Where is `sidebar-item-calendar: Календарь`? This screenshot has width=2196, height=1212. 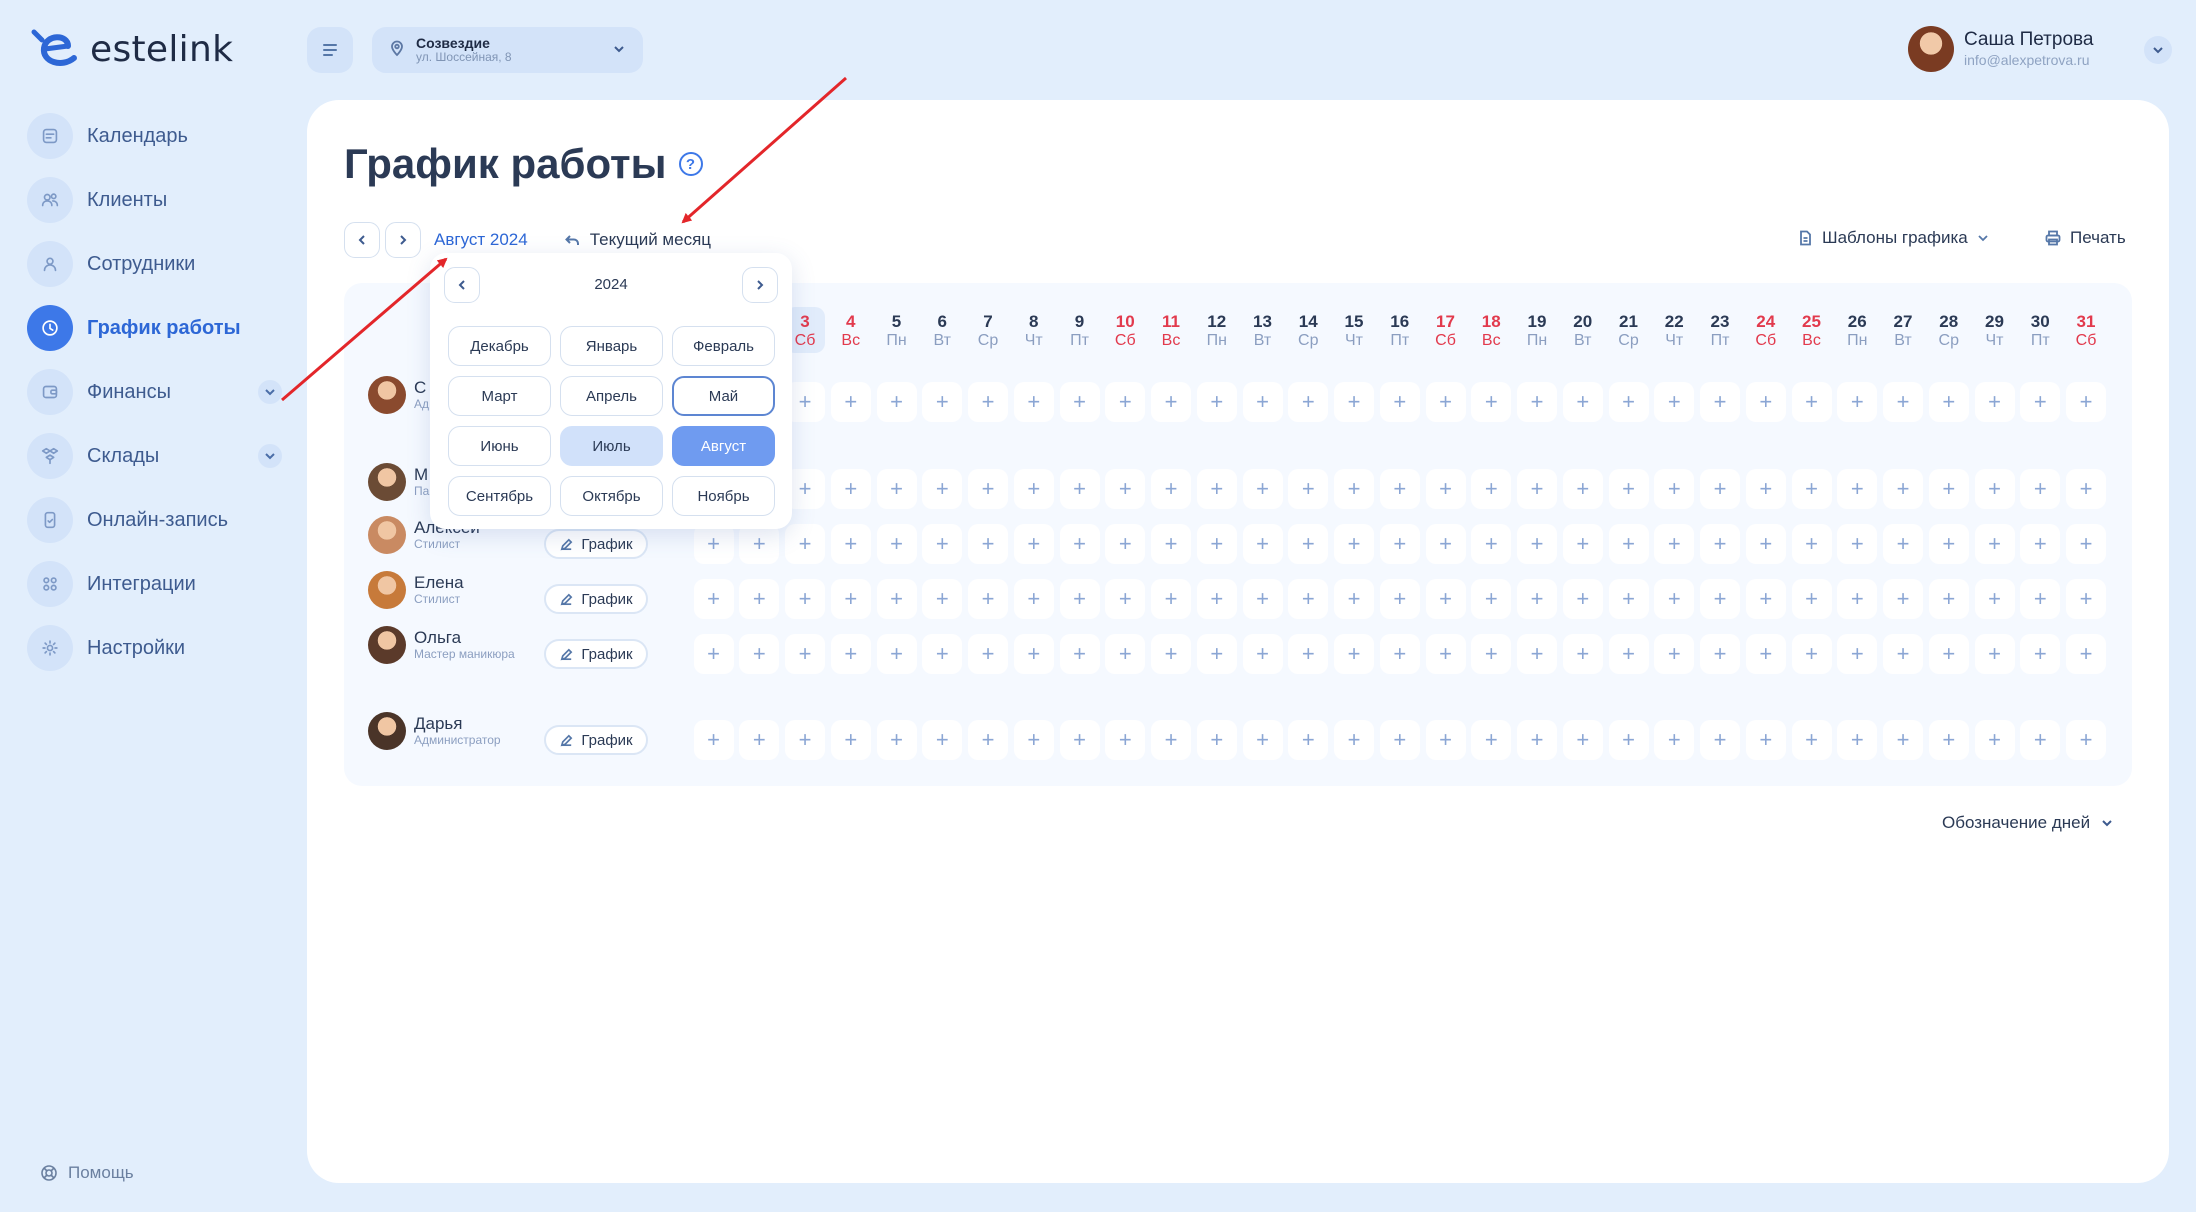
sidebar-item-calendar: Календарь is located at coordinates (154, 136).